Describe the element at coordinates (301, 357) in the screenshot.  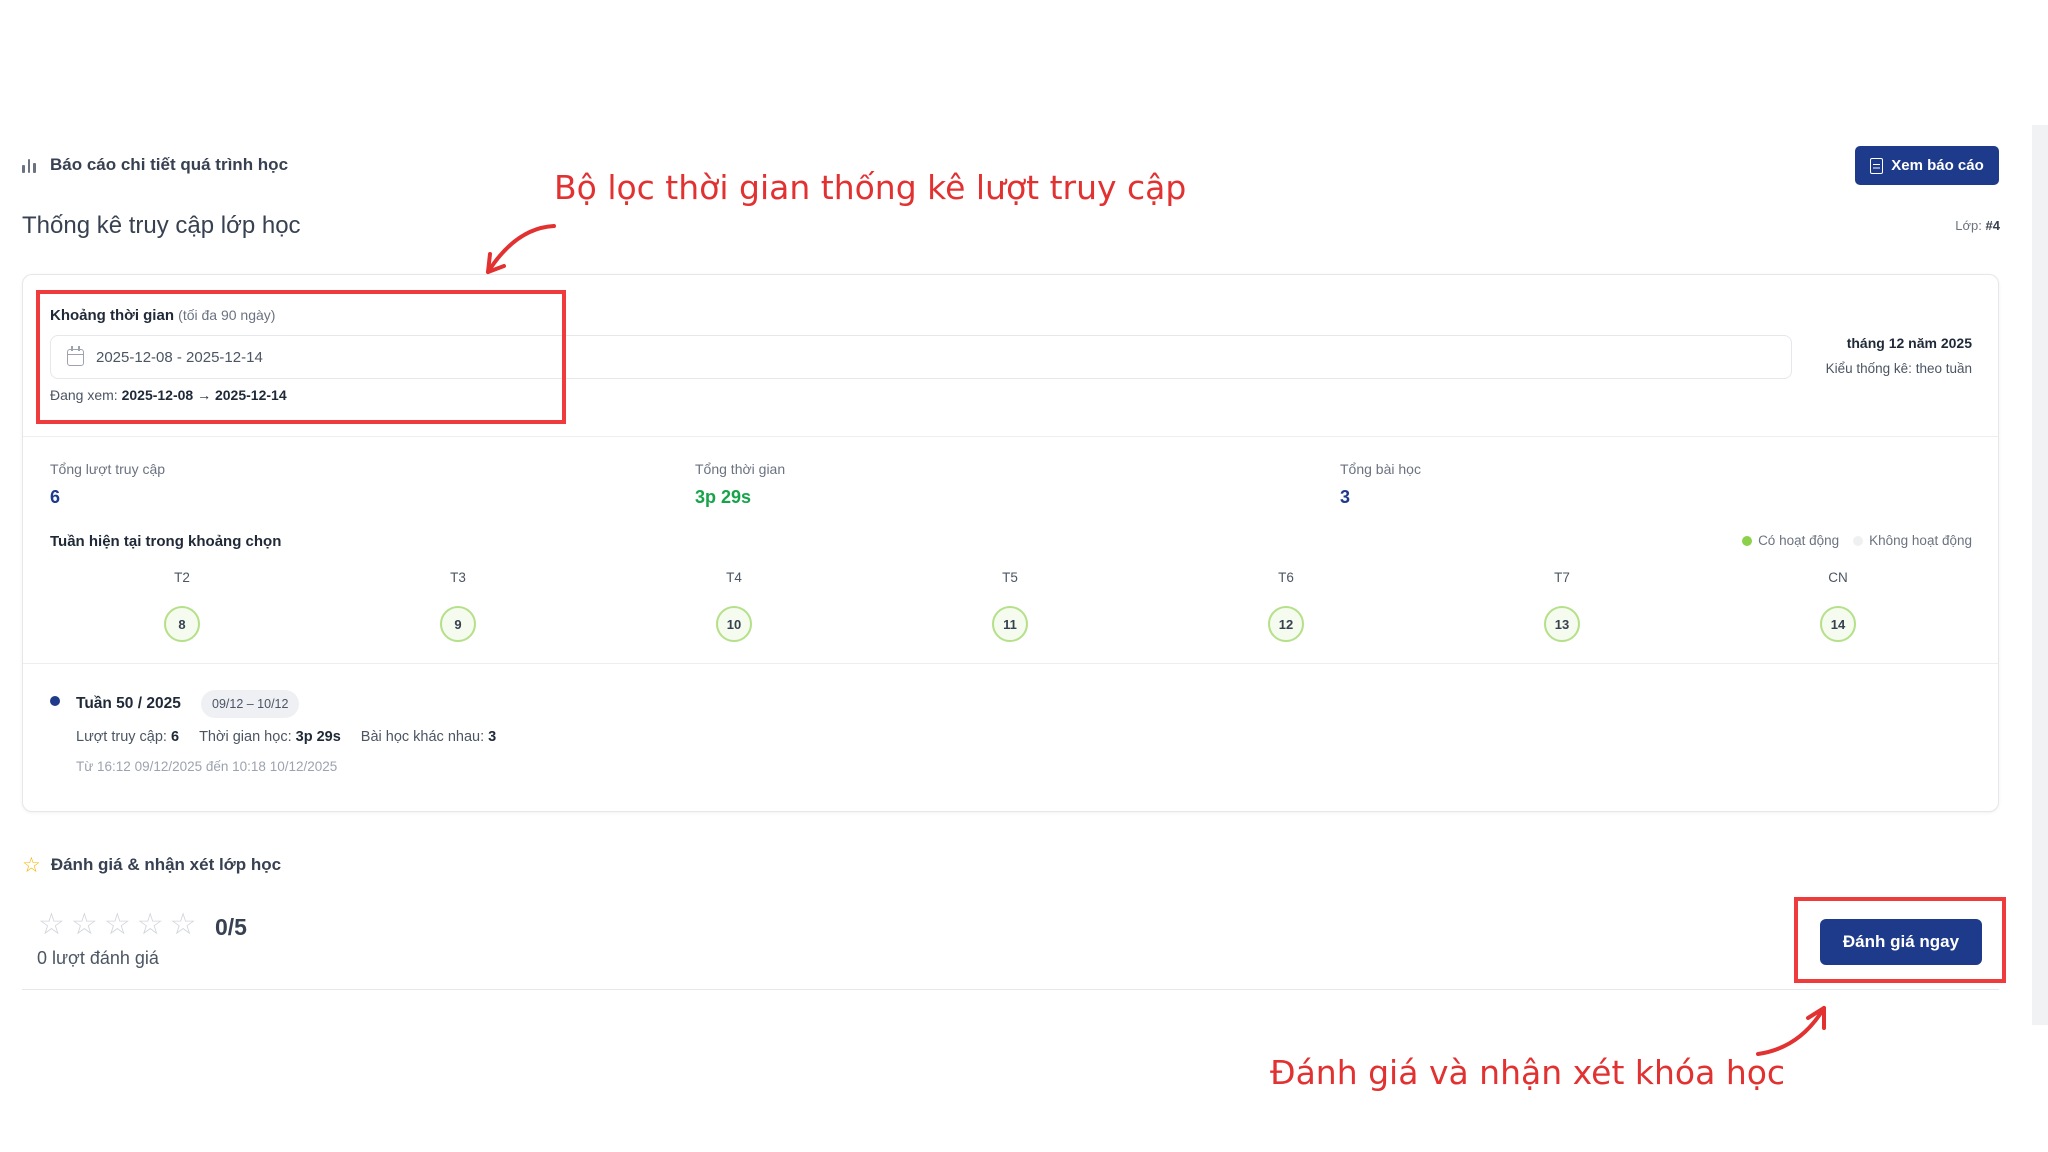
I see `filter-highlight-box` at that location.